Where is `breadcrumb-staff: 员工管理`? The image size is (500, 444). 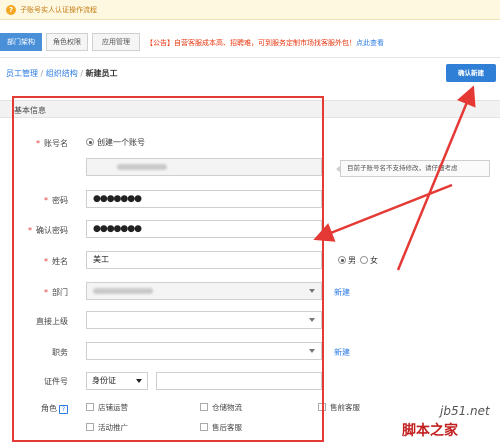
breadcrumb-staff: 员工管理 is located at coordinates (22, 73).